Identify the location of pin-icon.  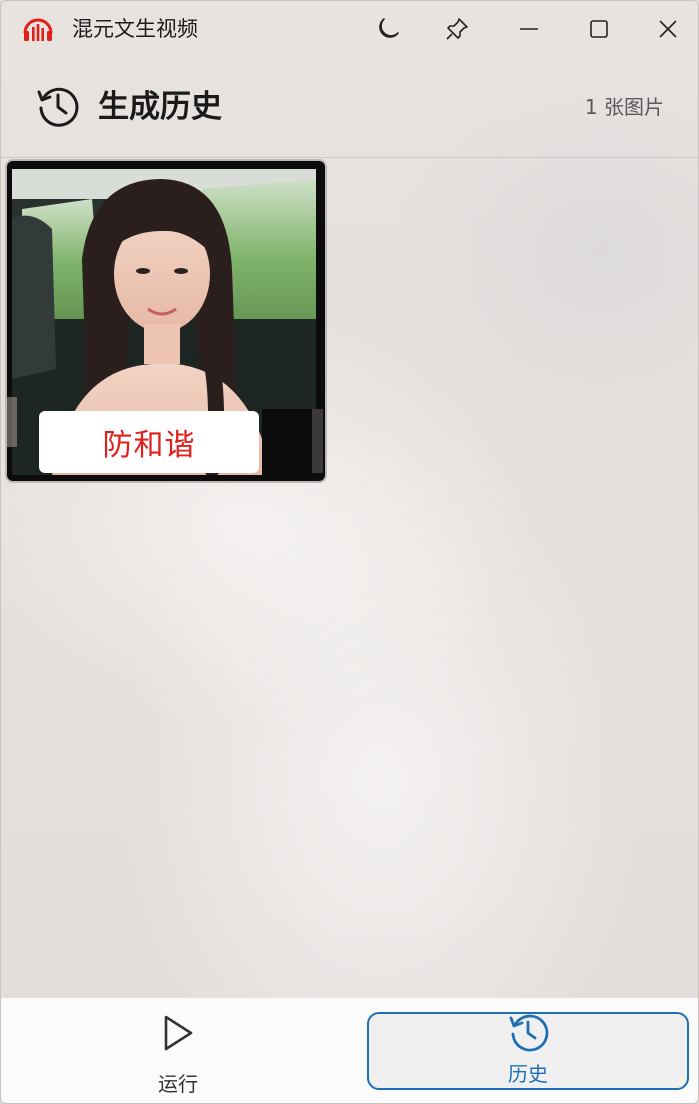
(457, 29).